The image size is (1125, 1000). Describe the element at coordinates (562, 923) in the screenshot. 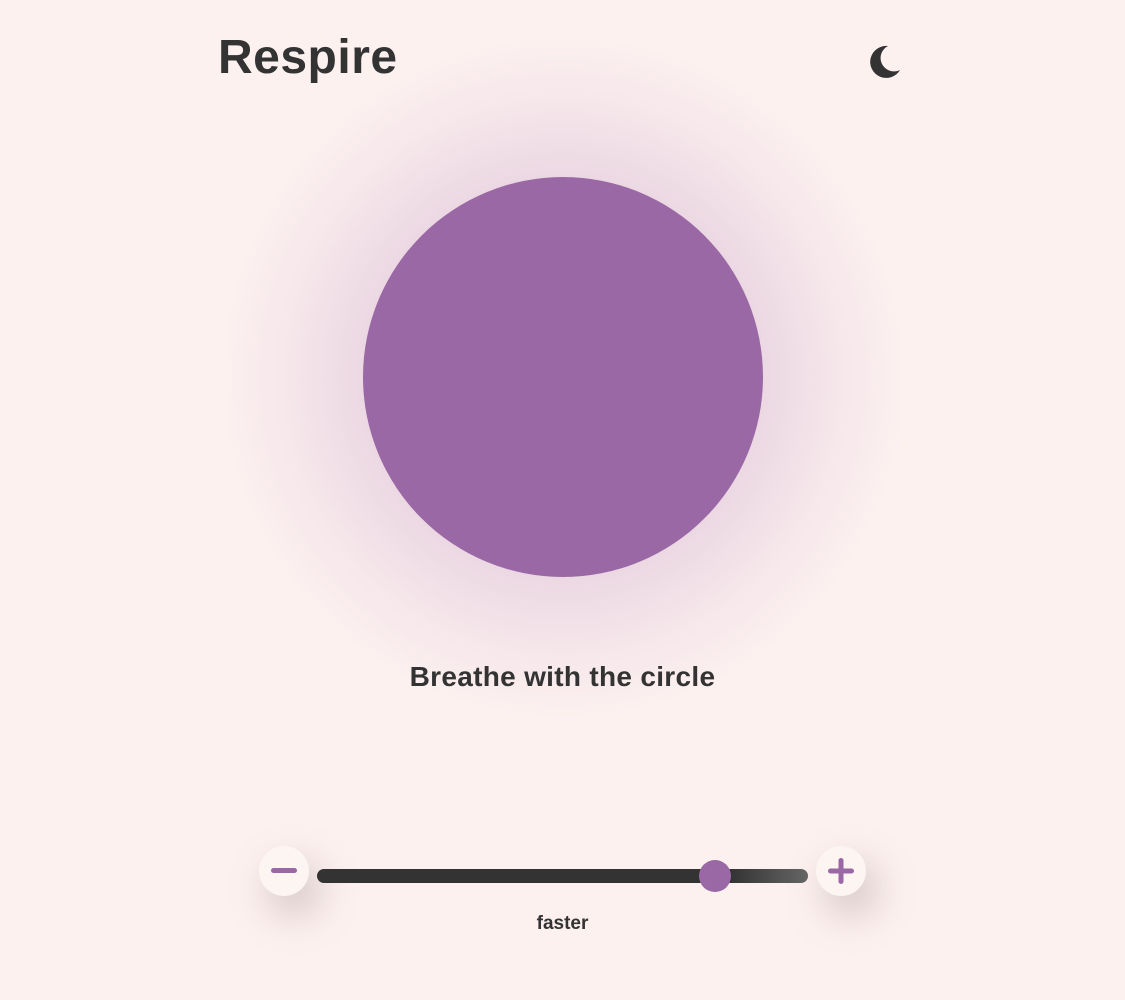

I see `speed-label: faster` at that location.